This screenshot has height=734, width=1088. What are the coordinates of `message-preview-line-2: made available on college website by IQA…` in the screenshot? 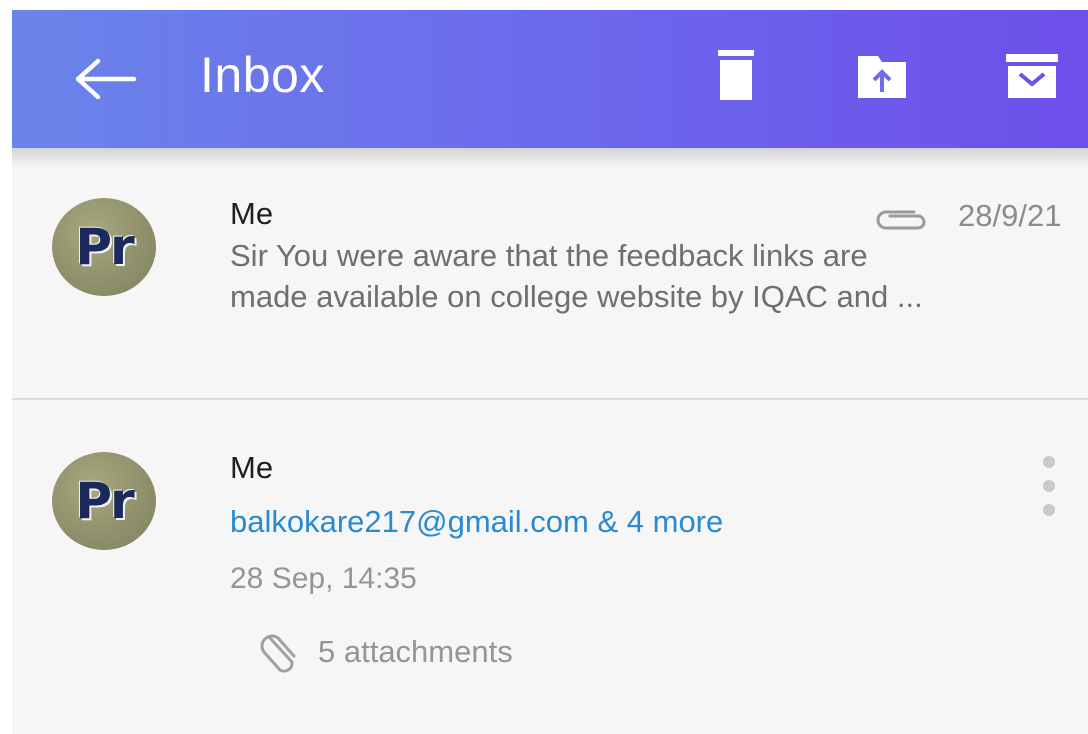 It's located at (576, 296).